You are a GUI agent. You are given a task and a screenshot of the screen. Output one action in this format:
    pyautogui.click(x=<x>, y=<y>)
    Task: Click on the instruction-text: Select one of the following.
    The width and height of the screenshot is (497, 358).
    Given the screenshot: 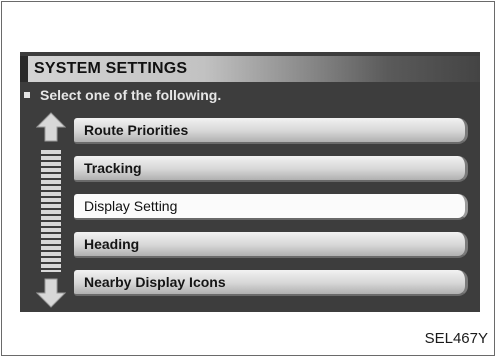 What is the action you would take?
    pyautogui.click(x=131, y=95)
    